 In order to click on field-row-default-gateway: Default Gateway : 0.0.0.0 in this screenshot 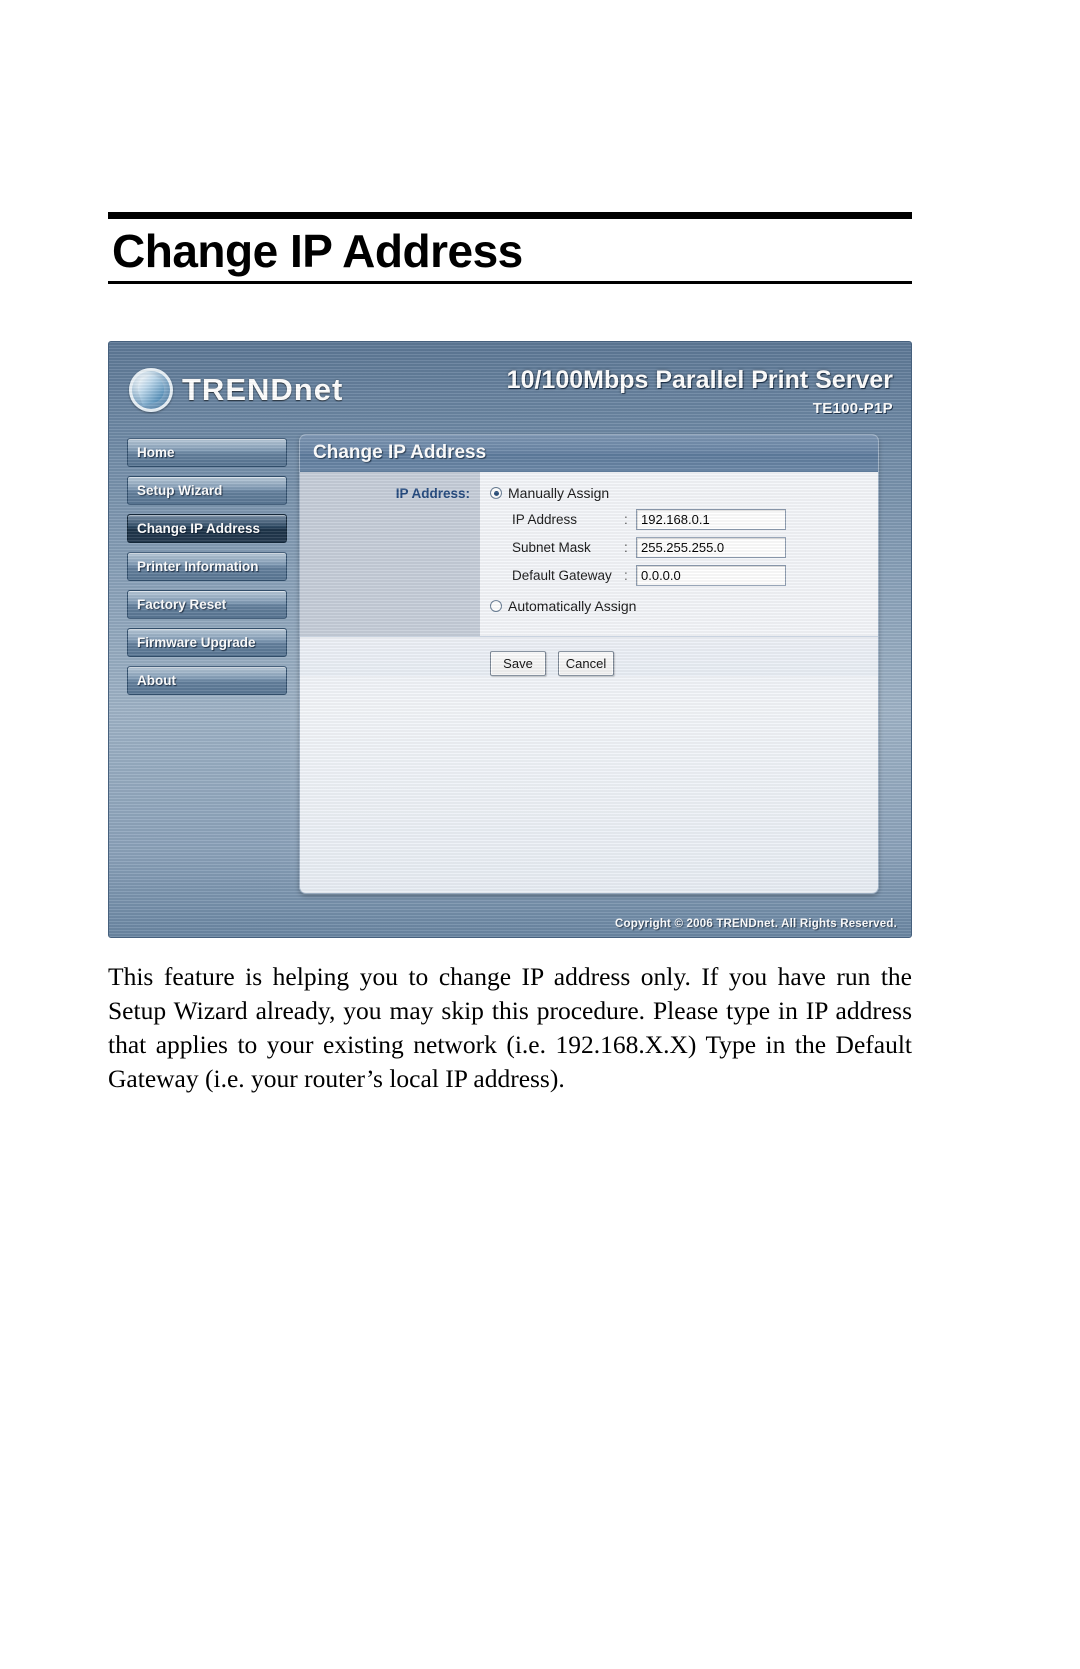, I will do `click(695, 575)`.